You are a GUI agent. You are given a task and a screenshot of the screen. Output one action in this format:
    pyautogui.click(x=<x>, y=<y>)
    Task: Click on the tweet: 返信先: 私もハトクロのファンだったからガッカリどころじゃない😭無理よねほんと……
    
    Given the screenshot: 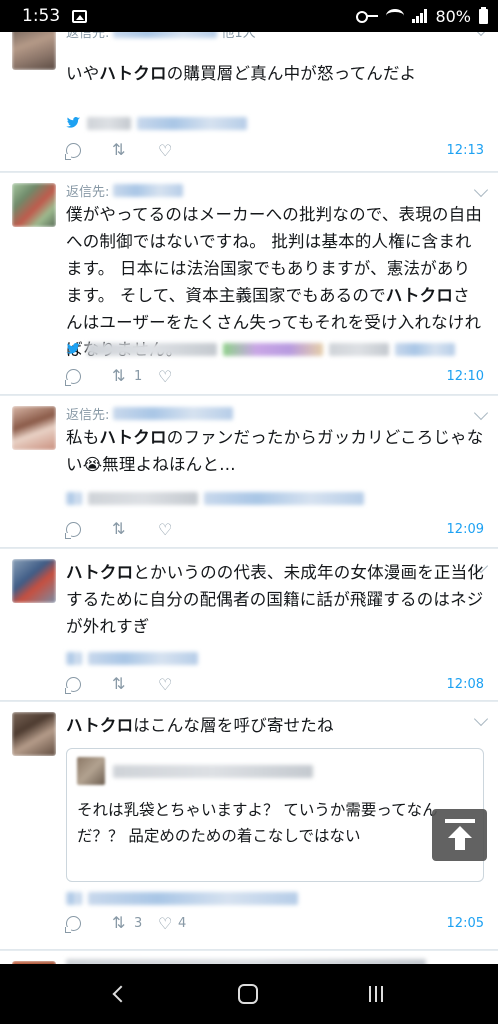 What is the action you would take?
    pyautogui.click(x=249, y=472)
    